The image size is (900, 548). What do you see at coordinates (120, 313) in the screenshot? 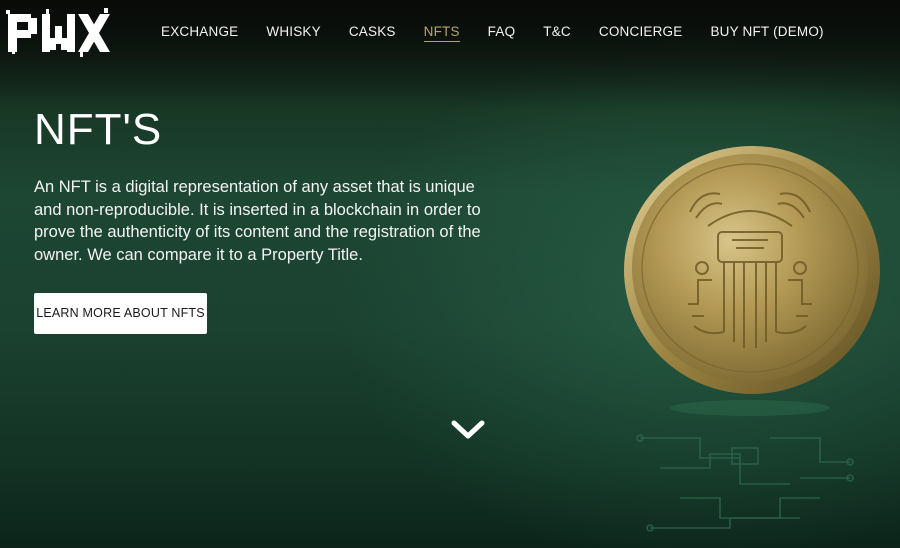
I see `learn-more-button: LEARN MORE ABOUT NFTS` at bounding box center [120, 313].